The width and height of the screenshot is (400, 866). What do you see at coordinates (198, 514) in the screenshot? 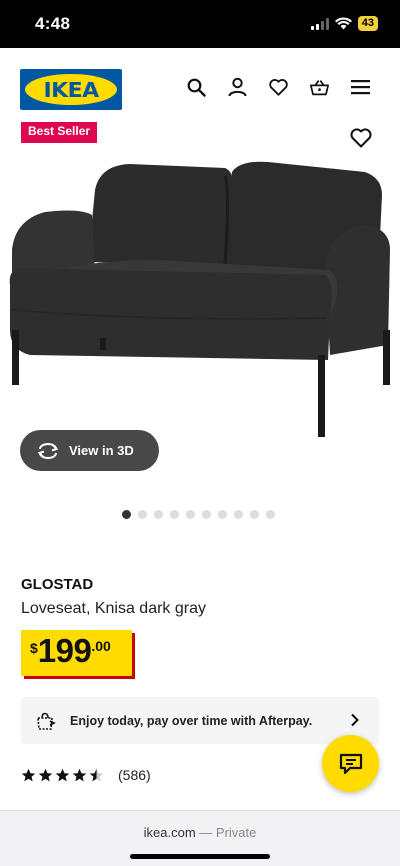
I see `gallery-pagination` at bounding box center [198, 514].